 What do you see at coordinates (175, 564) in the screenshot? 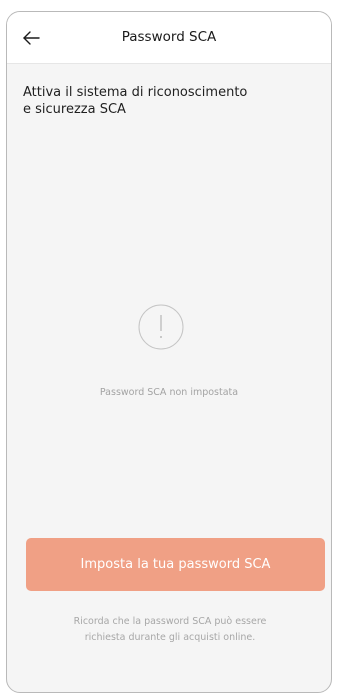
I see `set-password-button: Imposta la tua password SCA` at bounding box center [175, 564].